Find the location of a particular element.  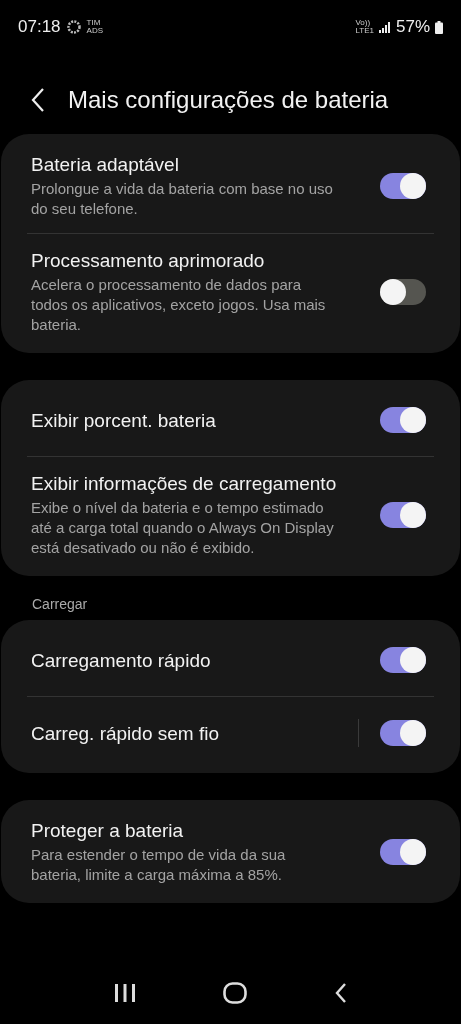

clock-time: 07:18 is located at coordinates (39, 27).